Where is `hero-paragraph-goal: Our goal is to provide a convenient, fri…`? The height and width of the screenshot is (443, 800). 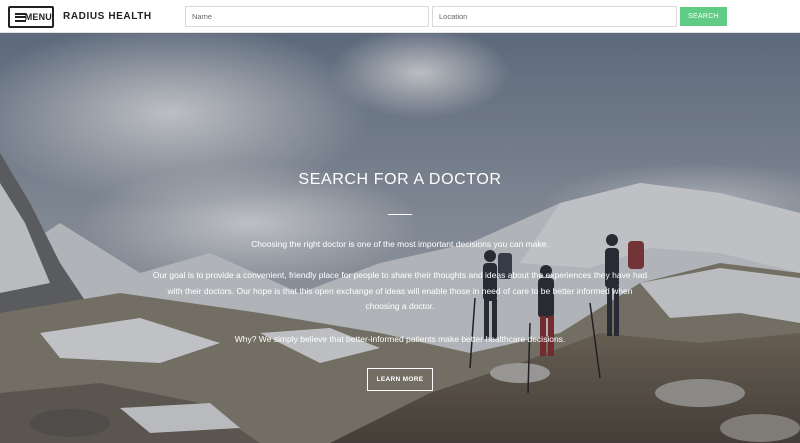
hero-paragraph-goal: Our goal is to provide a convenient, fri… is located at coordinates (400, 290).